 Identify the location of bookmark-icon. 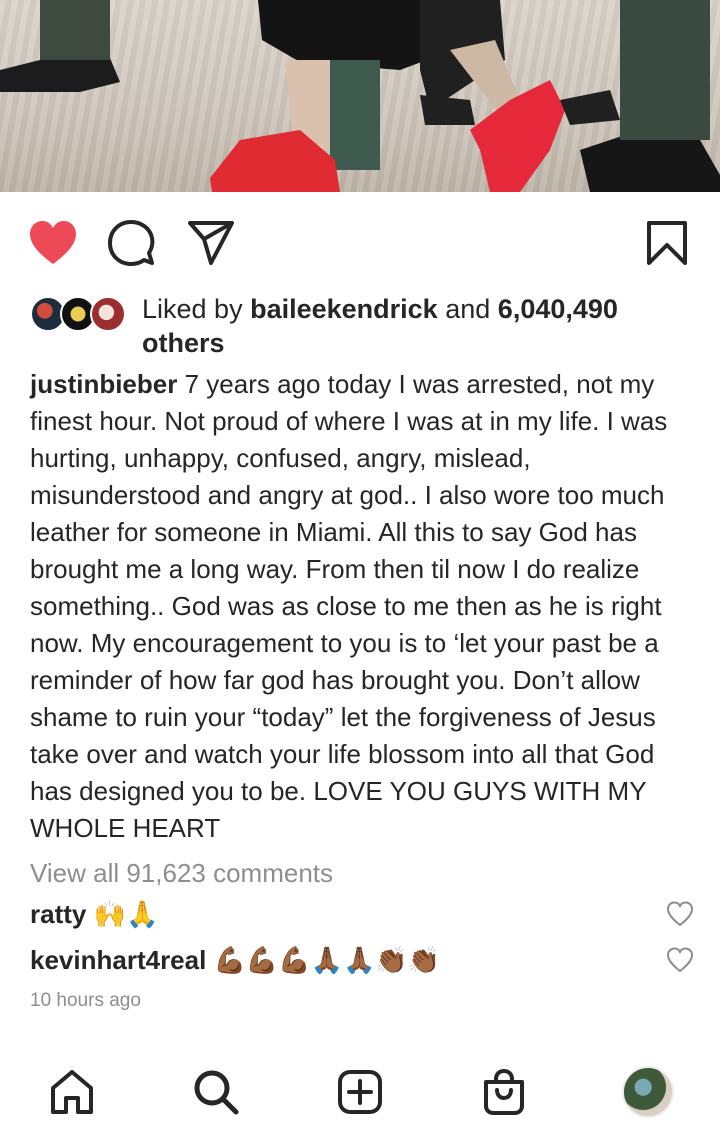
(667, 243).